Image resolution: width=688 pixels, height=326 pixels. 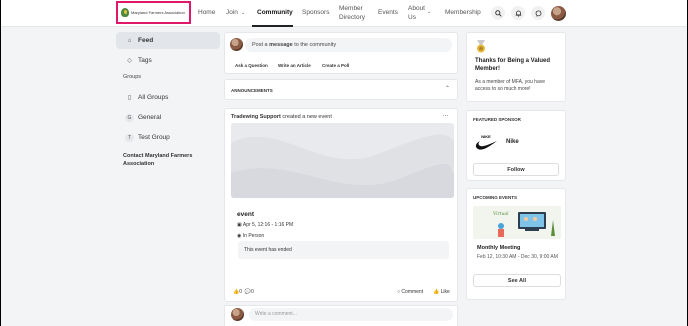 I want to click on composer-avatar, so click(x=236, y=44).